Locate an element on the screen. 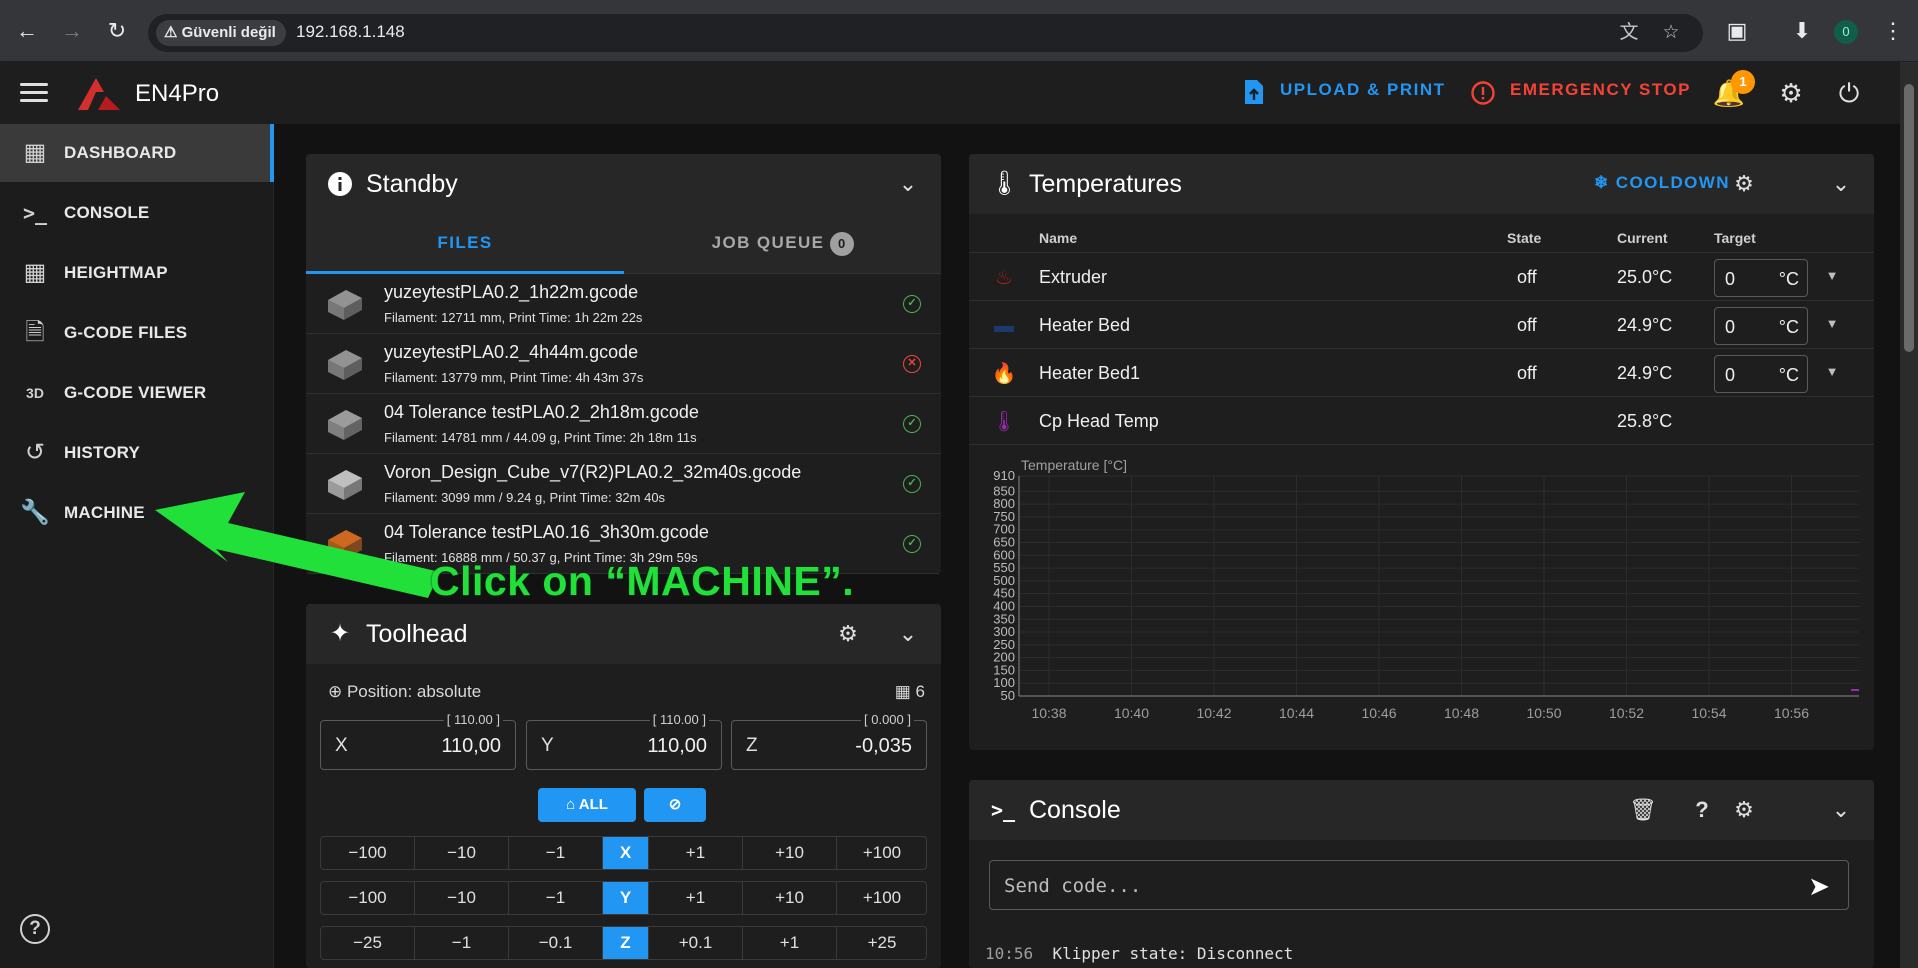  jog-axis-label: Z is located at coordinates (626, 943).